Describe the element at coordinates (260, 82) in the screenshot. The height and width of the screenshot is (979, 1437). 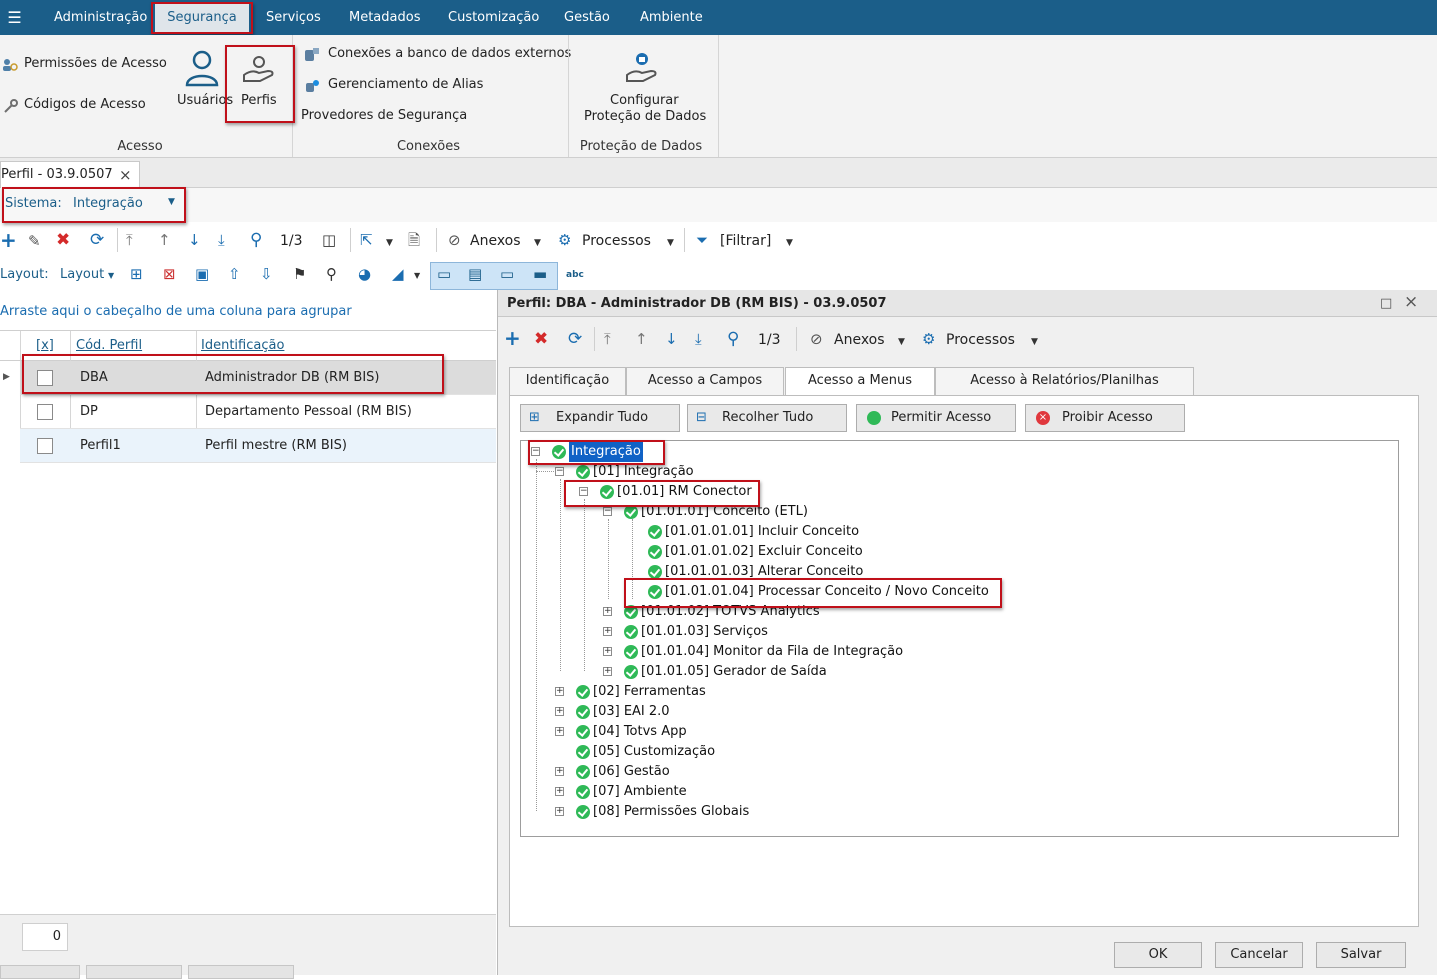
I see `perfis-button: Perfis` at that location.